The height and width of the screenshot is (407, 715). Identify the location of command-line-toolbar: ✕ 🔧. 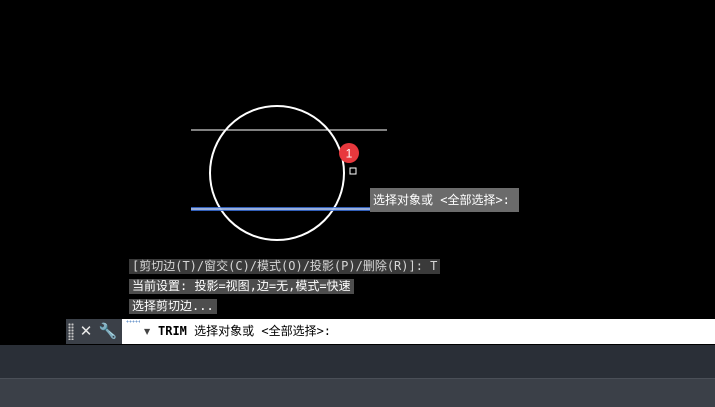
(94, 331).